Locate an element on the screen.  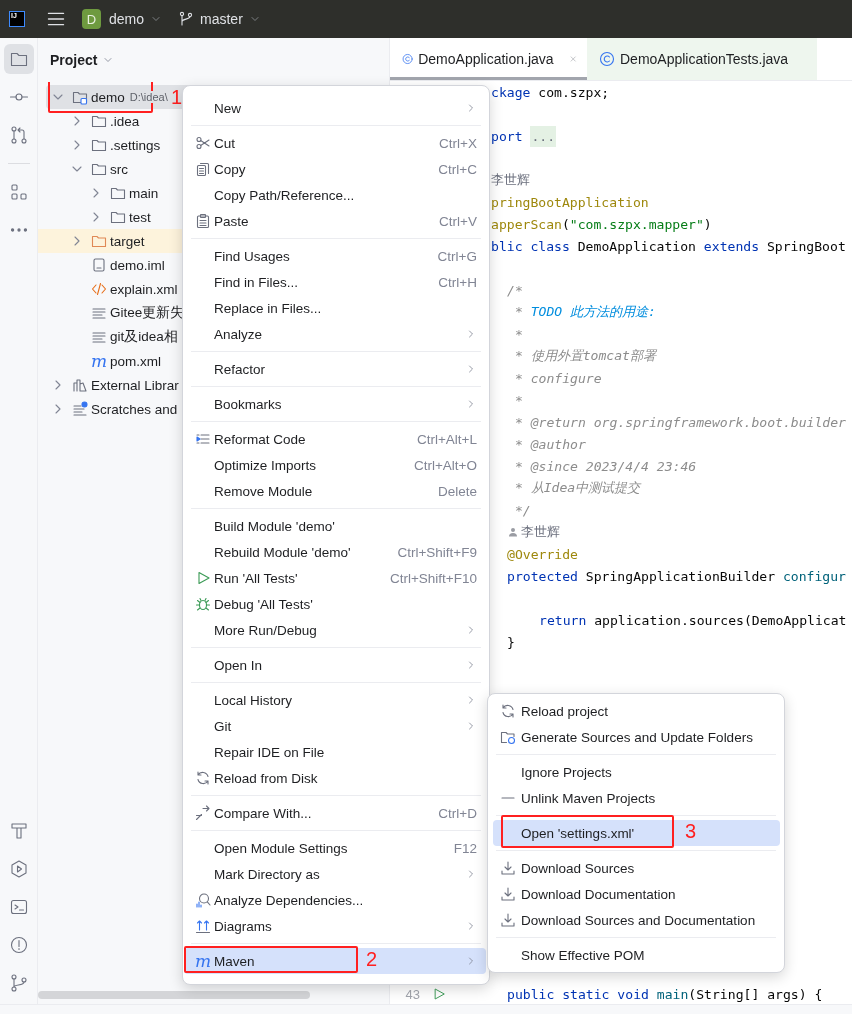
code-line: /* is located at coordinates (515, 290).